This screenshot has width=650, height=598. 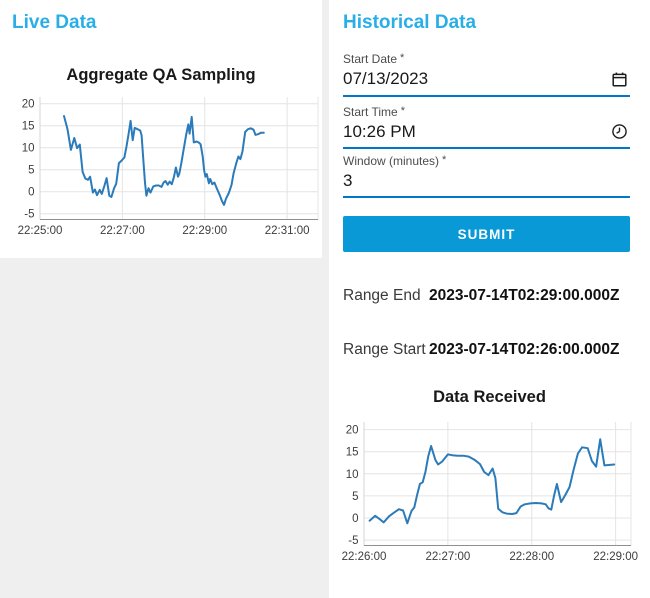 I want to click on window-minutes-input: 3, so click(x=486, y=181).